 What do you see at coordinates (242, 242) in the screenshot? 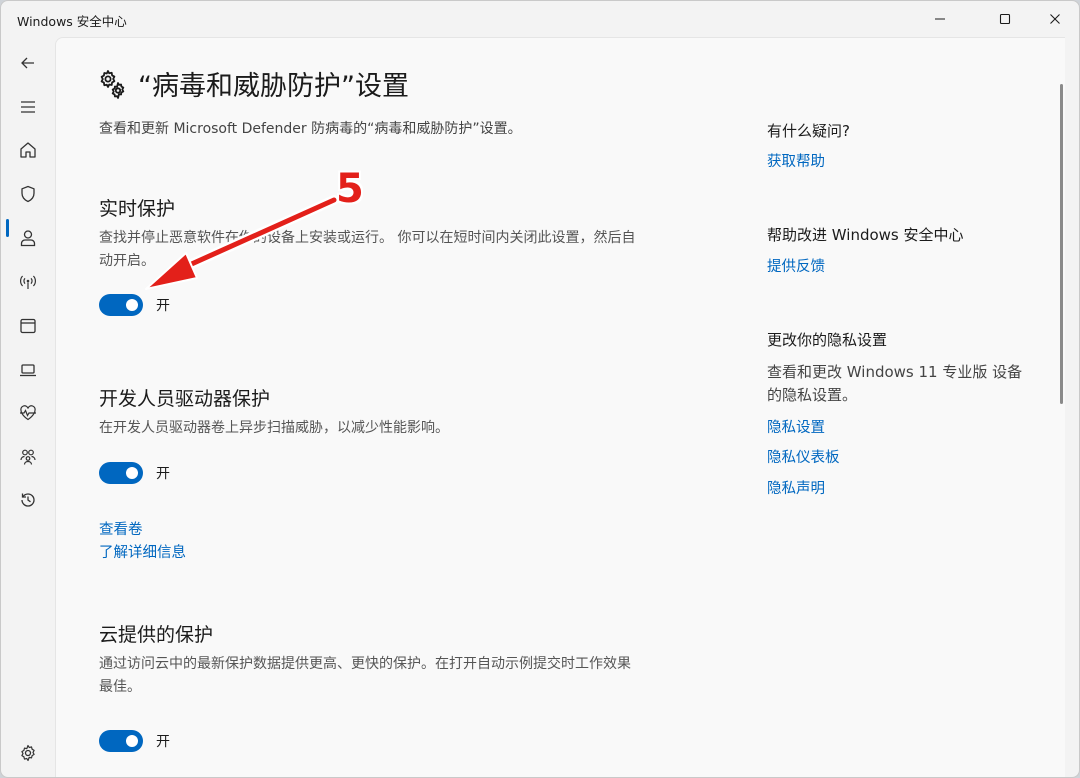
I see `annotation-arrow` at bounding box center [242, 242].